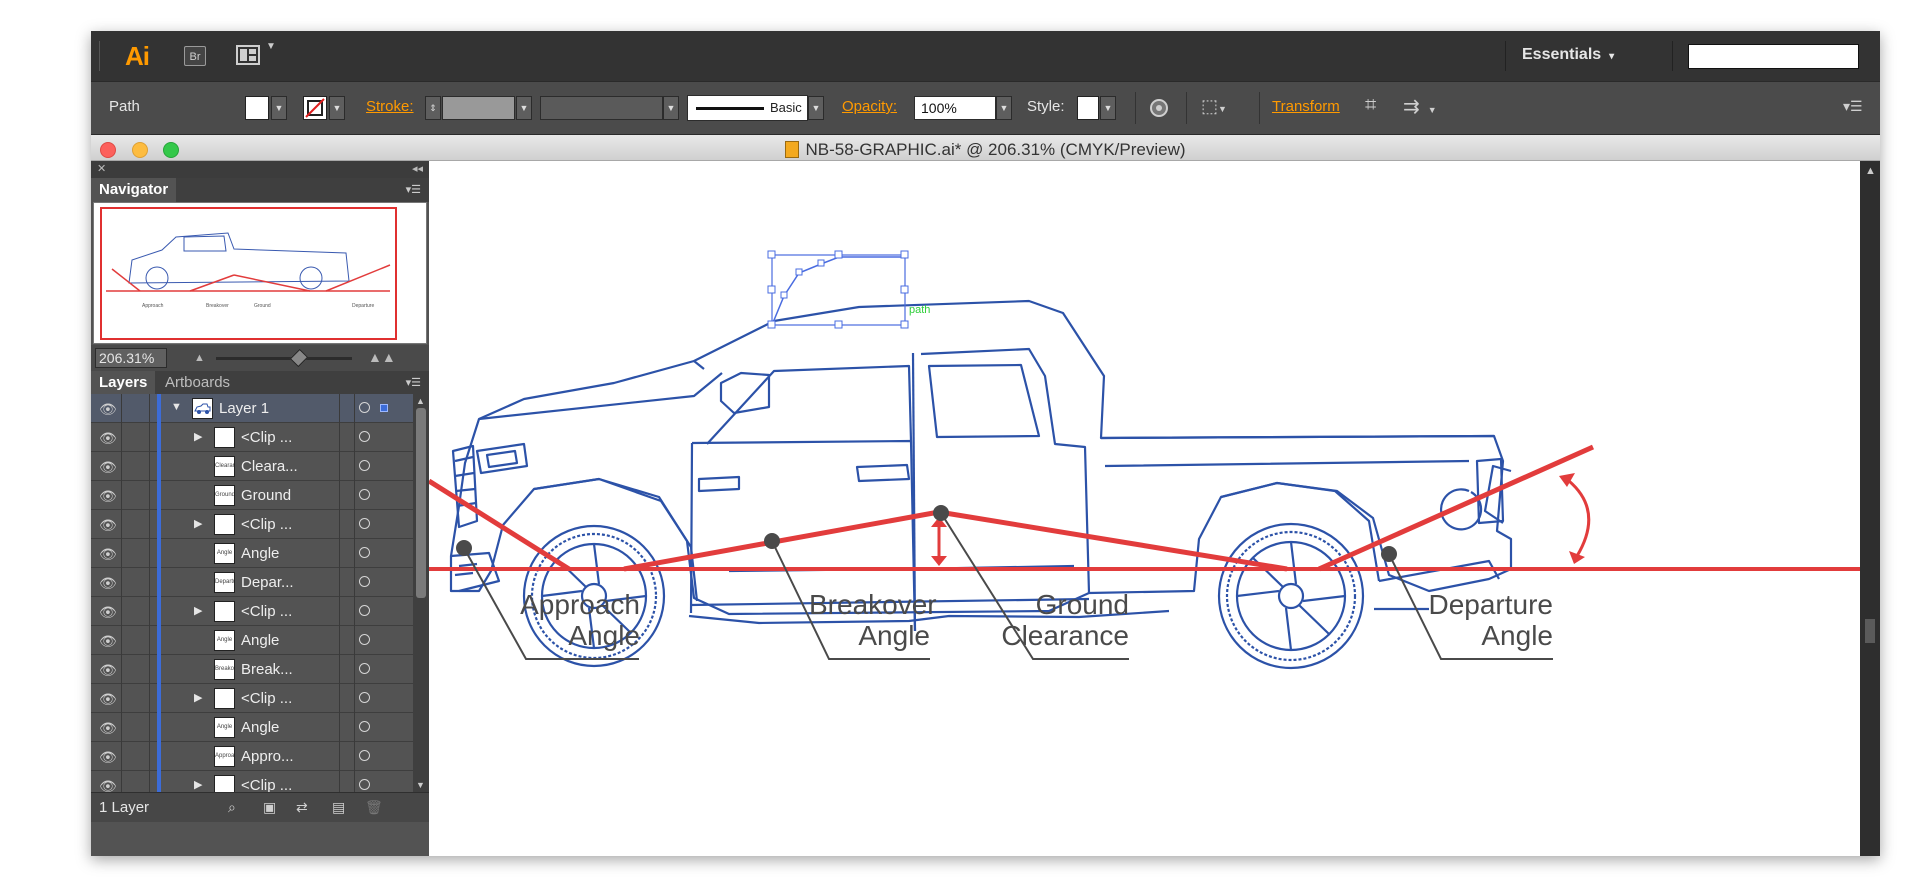  I want to click on control-panel-menu: ▾☰, so click(1853, 106).